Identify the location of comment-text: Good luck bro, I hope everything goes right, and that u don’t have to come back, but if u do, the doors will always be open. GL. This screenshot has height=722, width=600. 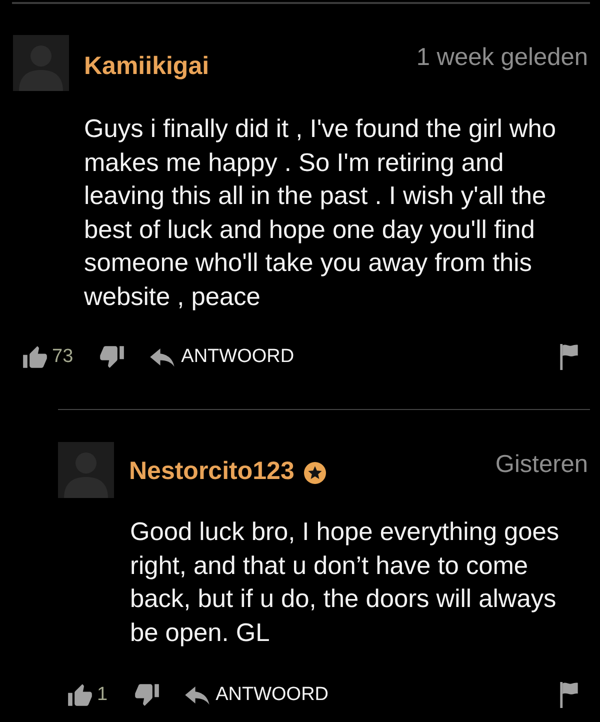
(345, 582).